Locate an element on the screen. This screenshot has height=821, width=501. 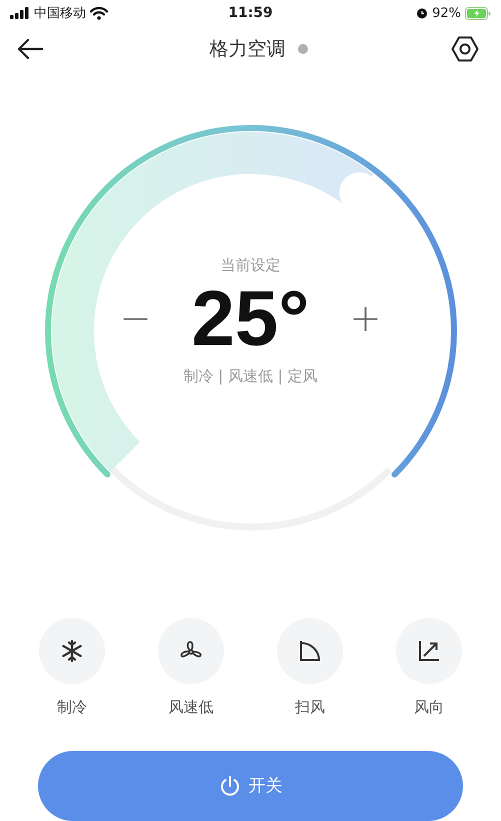
snowflake-icon is located at coordinates (72, 651).